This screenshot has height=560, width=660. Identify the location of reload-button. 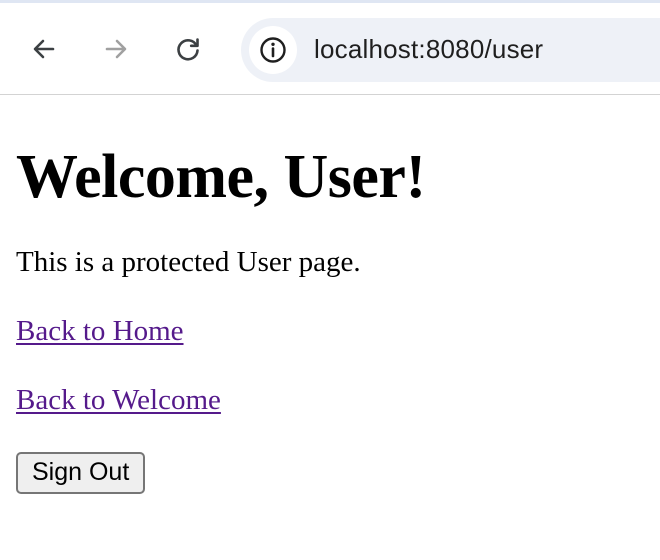
(188, 49).